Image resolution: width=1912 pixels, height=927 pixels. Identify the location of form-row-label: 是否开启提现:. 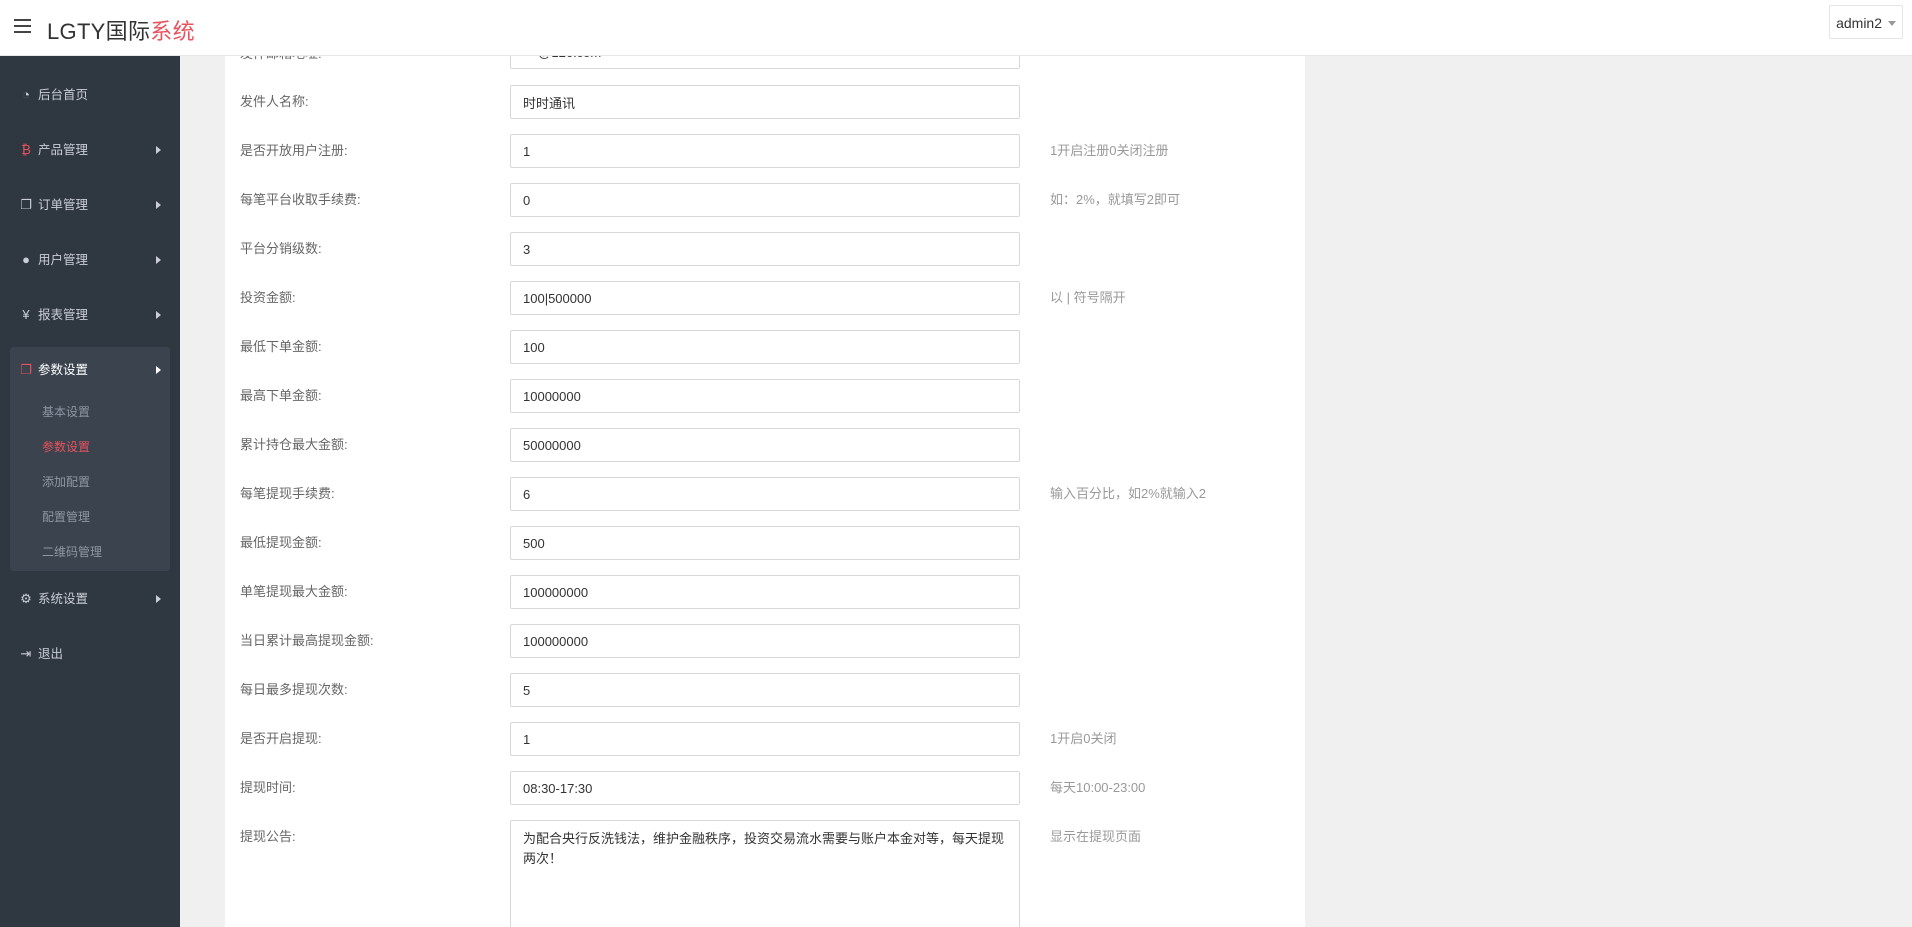
(281, 738).